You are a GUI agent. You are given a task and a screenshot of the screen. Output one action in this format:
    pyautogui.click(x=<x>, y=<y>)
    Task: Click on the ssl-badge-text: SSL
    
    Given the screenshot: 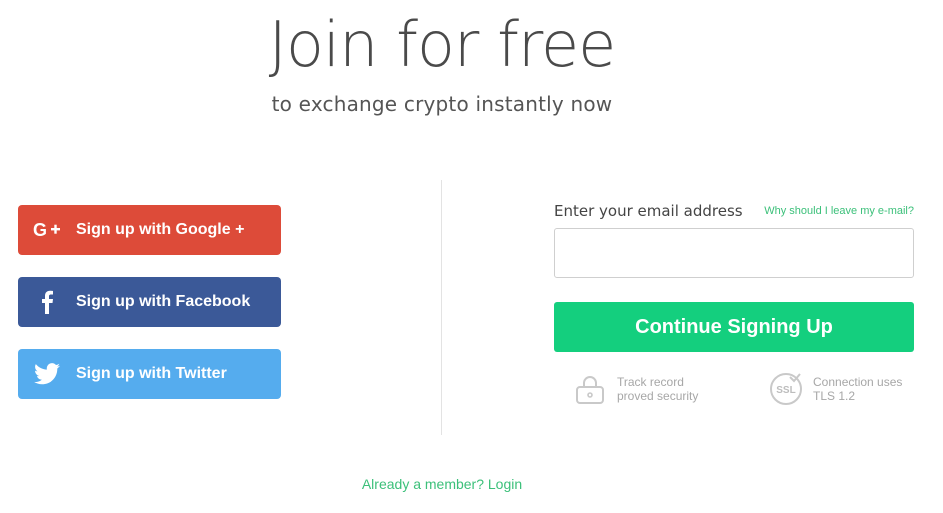 What is the action you would take?
    pyautogui.click(x=785, y=390)
    